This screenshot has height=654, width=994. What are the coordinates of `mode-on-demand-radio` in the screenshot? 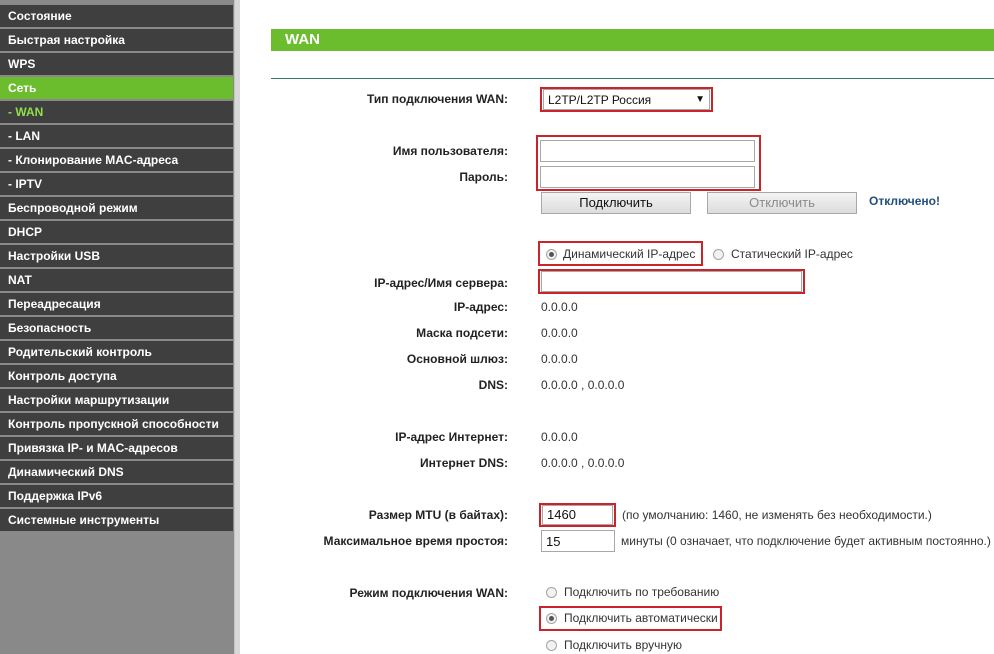 It's located at (551, 592).